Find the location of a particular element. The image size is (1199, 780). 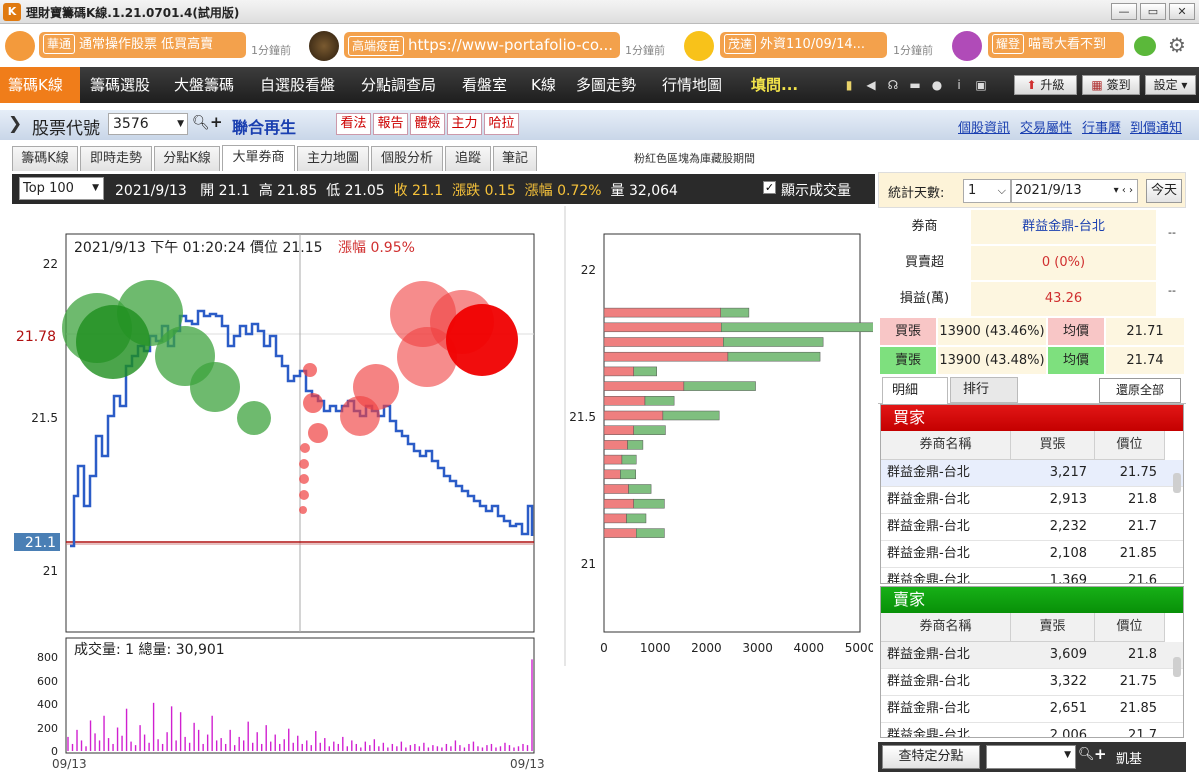

x-tick-label: 4000 is located at coordinates (809, 648).